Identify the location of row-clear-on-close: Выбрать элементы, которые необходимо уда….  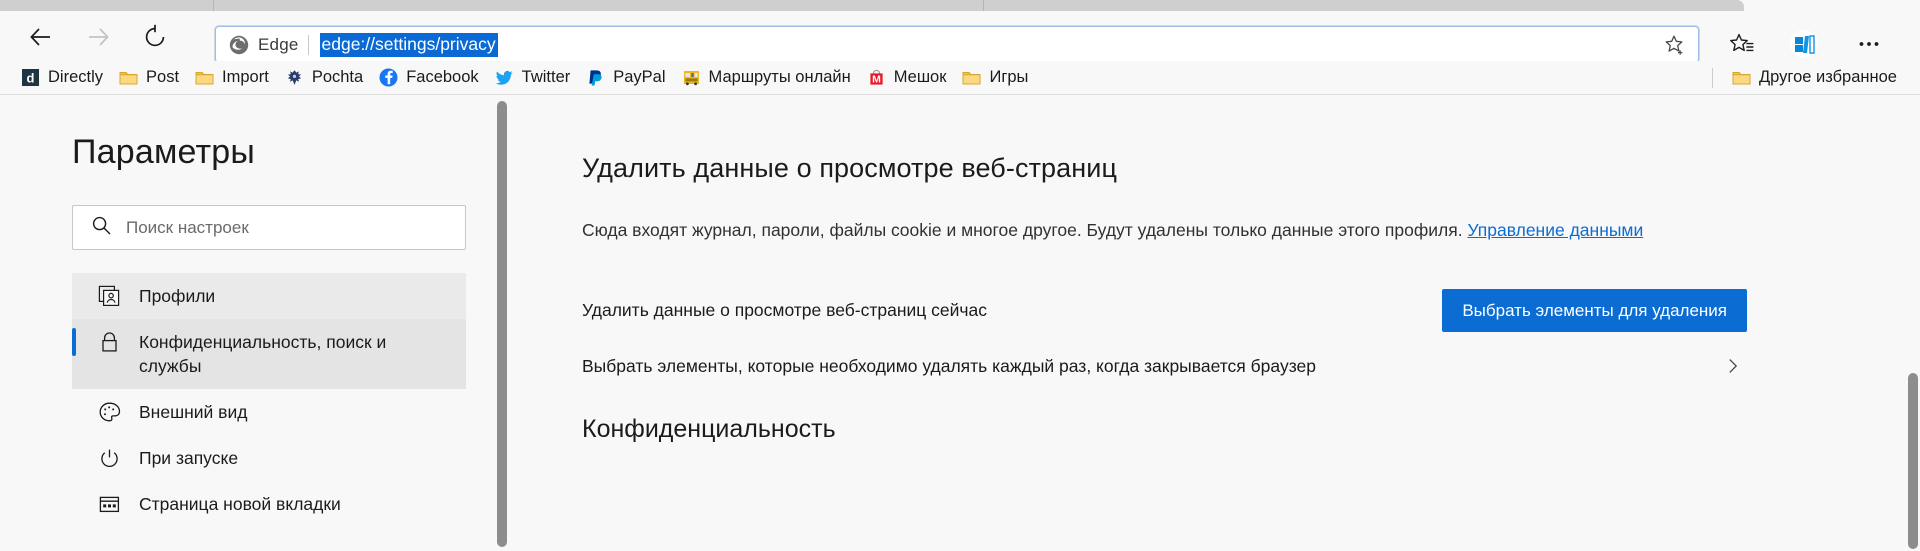
(1164, 366).